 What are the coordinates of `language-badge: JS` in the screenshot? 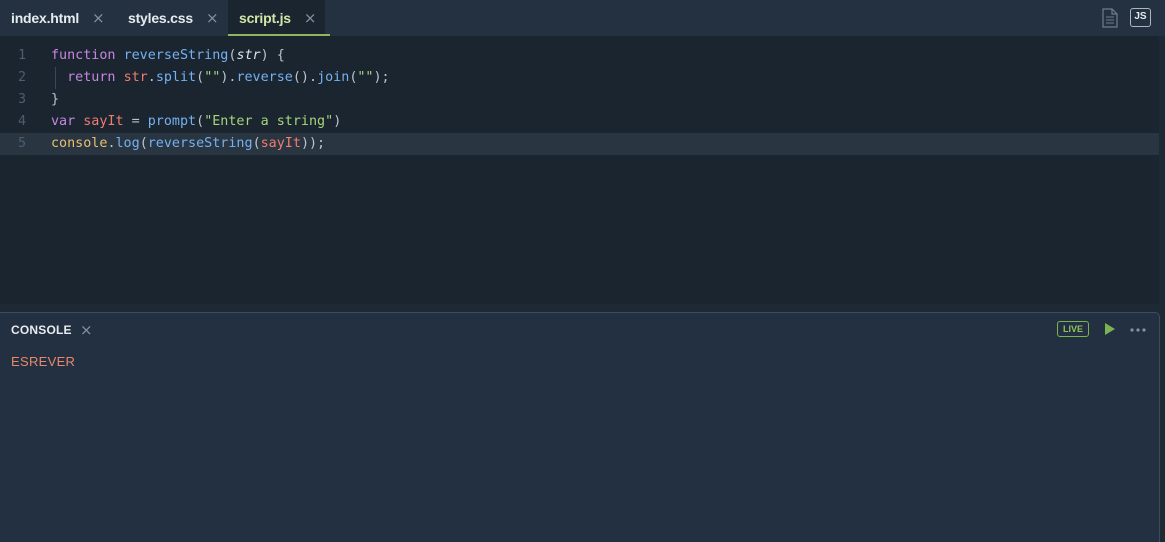 It's located at (1140, 17).